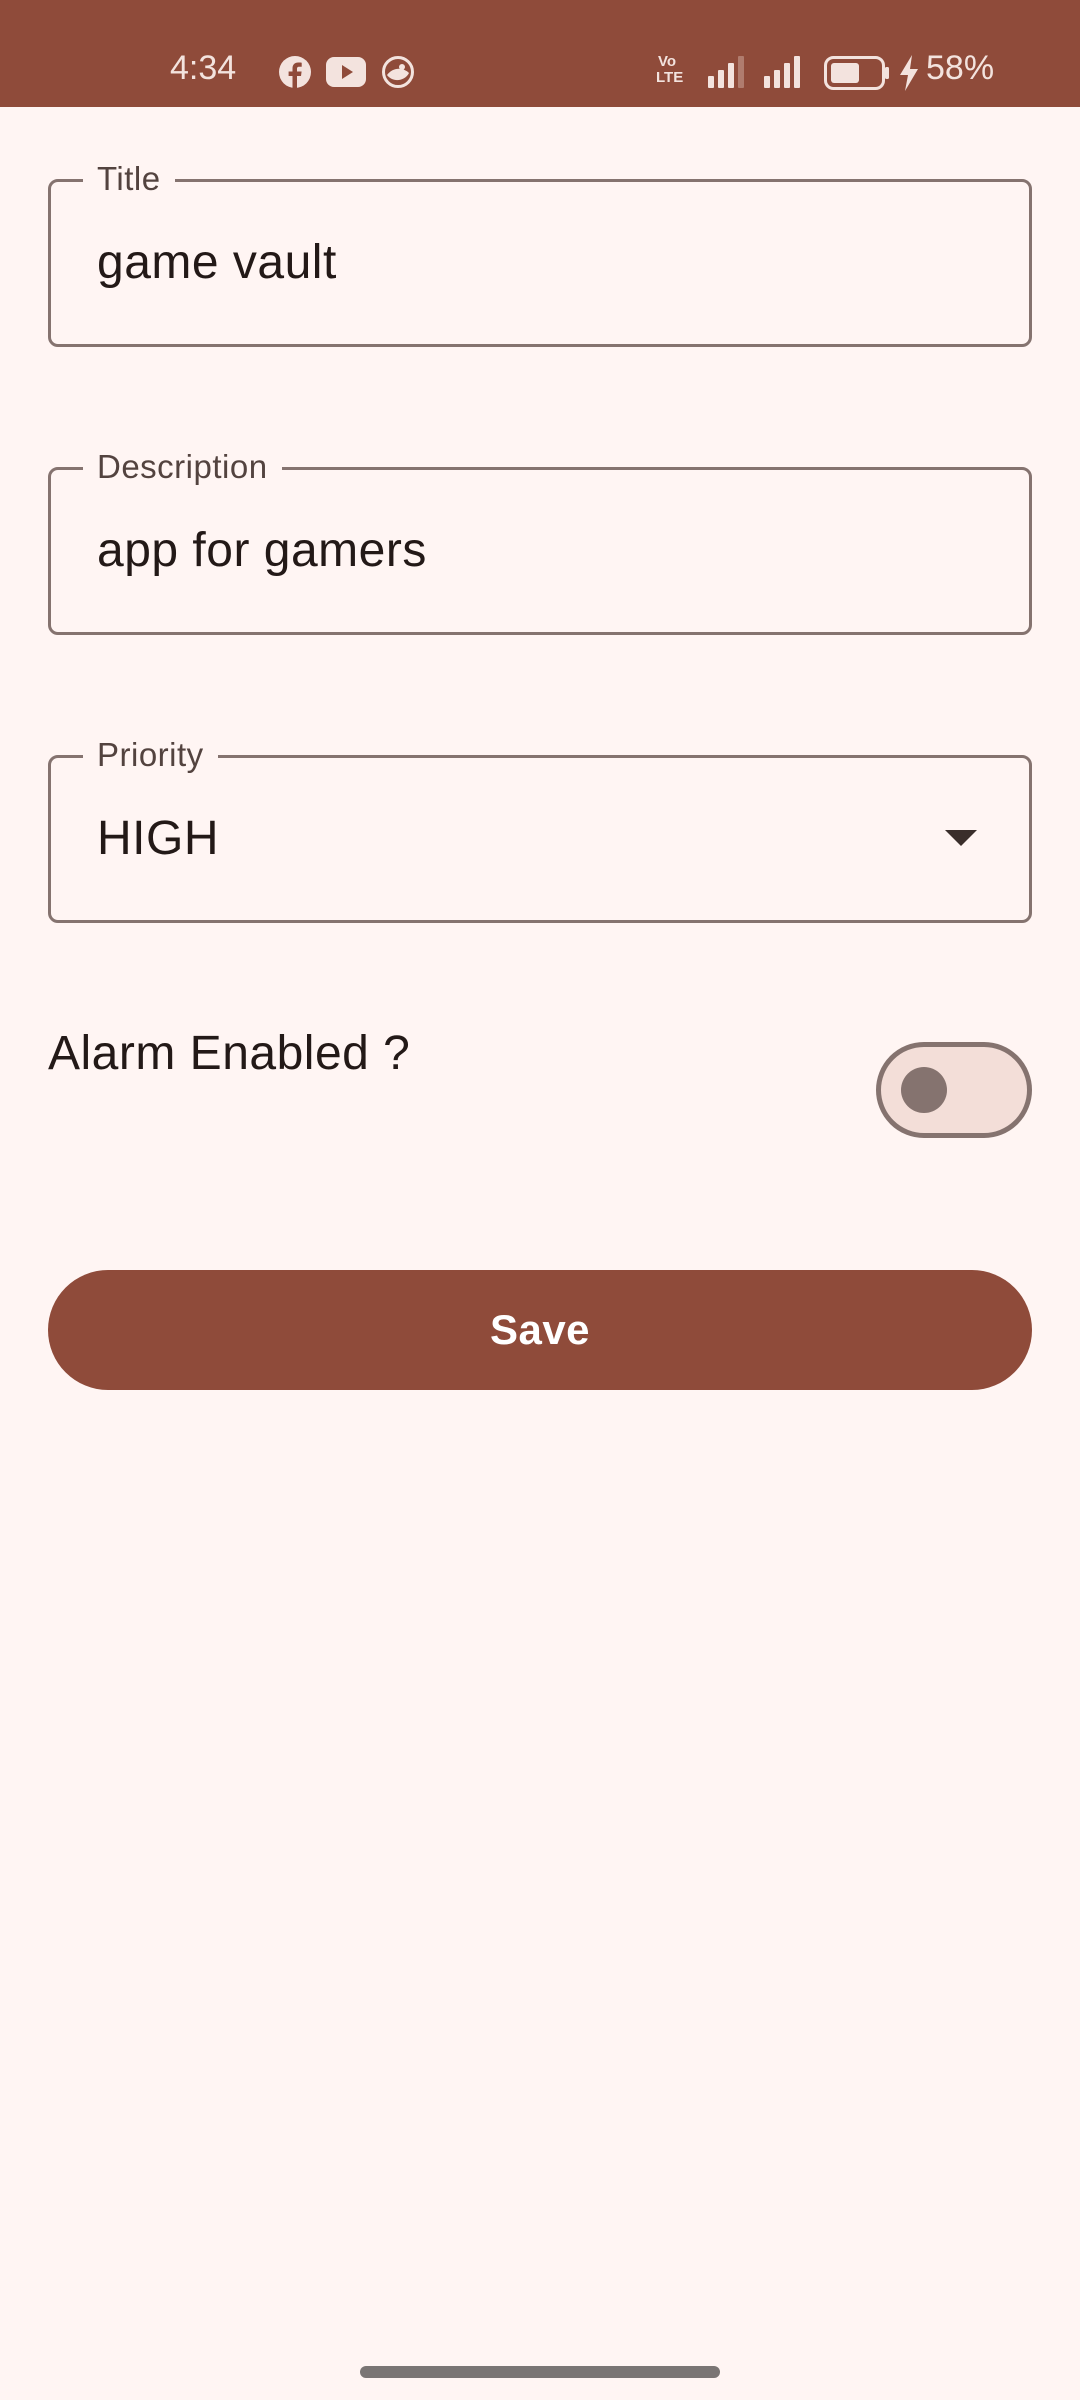 This screenshot has height=2400, width=1080. Describe the element at coordinates (540, 252) in the screenshot. I see `title-field: Title game vault` at that location.